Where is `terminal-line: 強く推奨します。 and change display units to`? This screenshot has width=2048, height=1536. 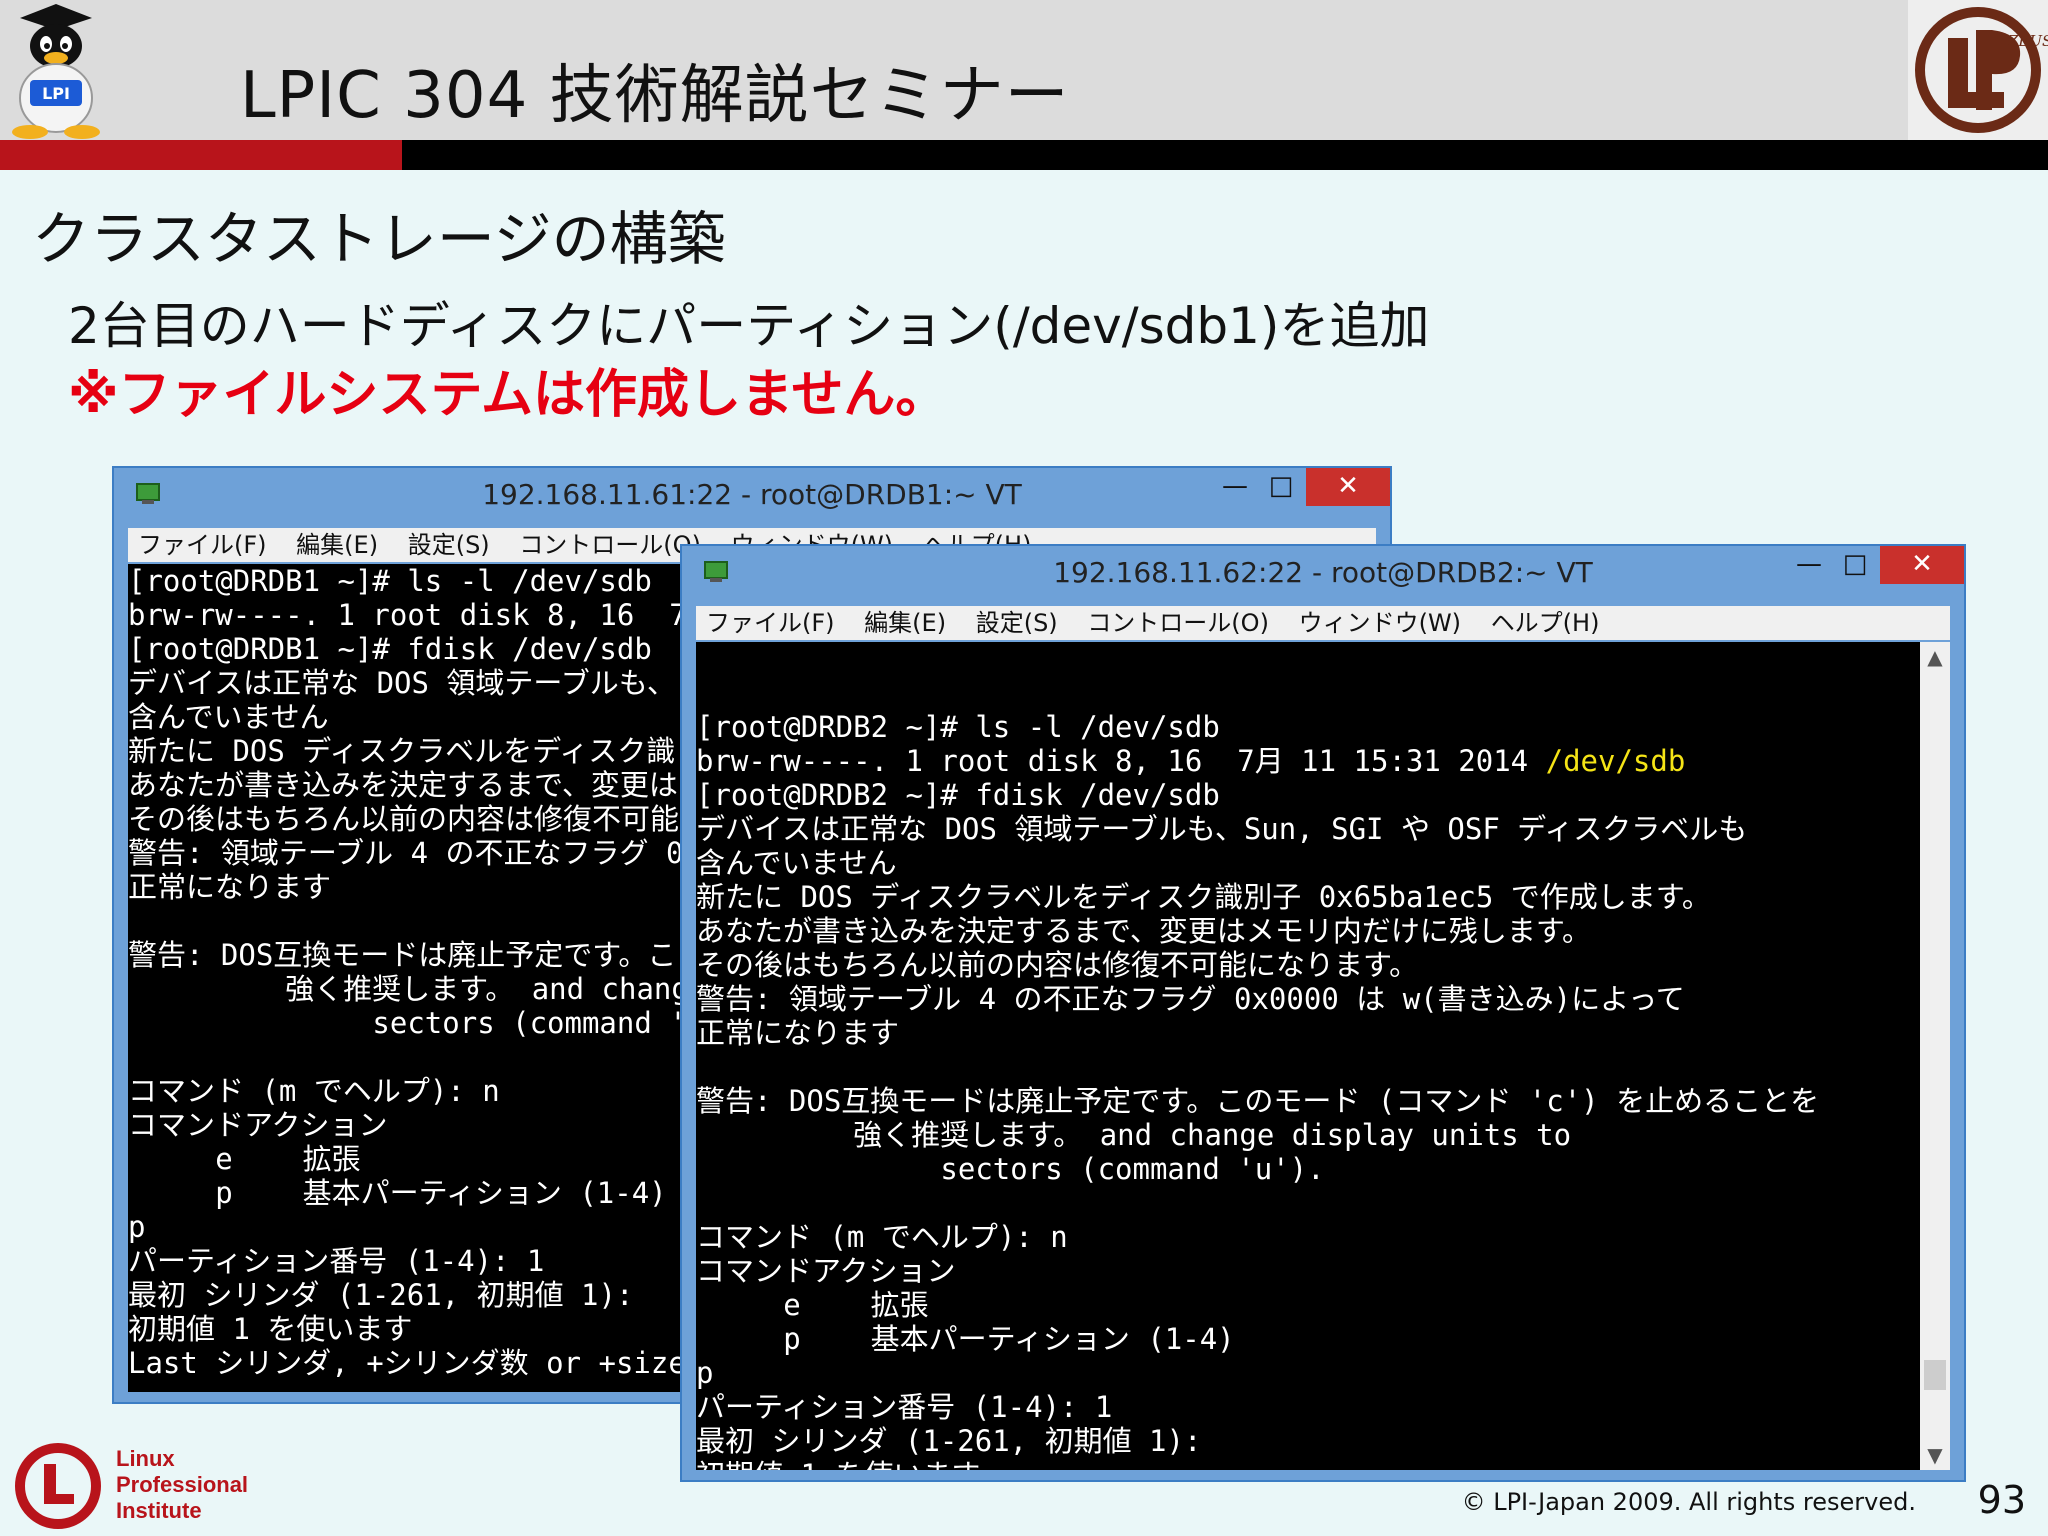
terminal-line: 強く推奨します。 and change display units to is located at coordinates (1134, 1135).